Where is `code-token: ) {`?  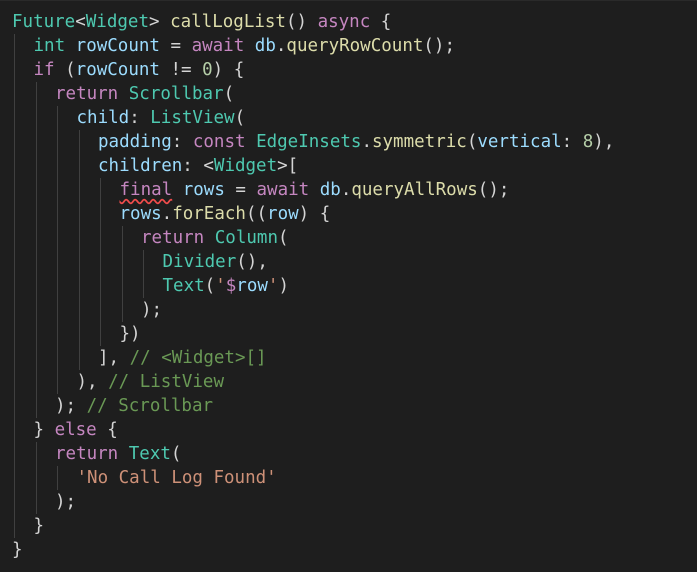
code-token: ) { is located at coordinates (314, 214).